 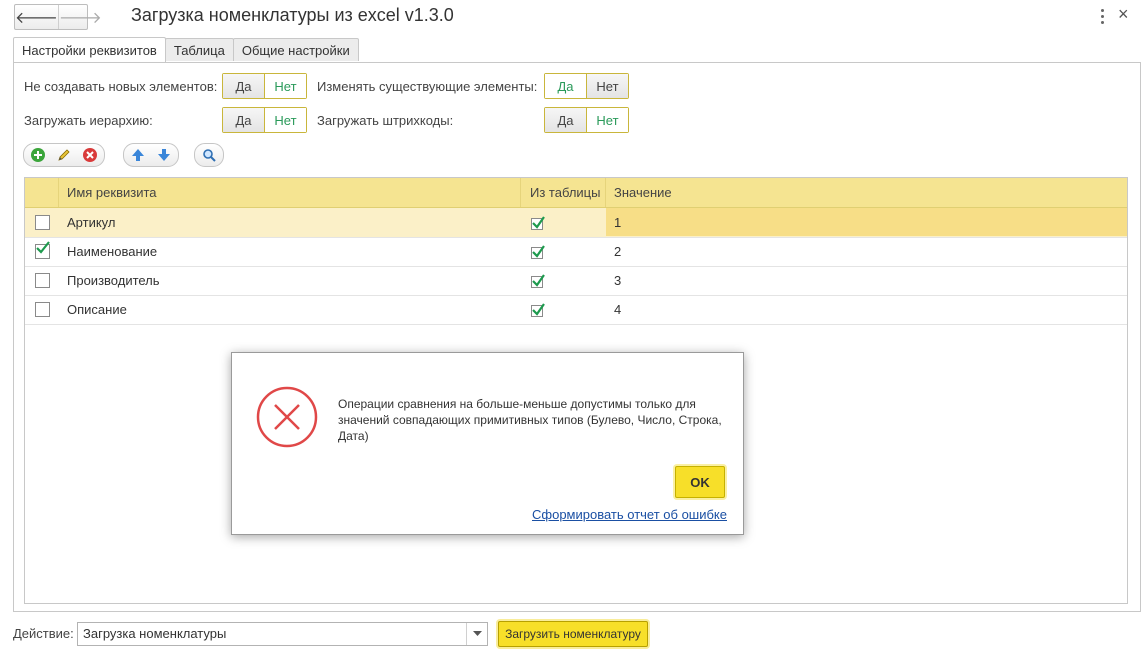 What do you see at coordinates (700, 482) in the screenshot?
I see `ok-button: OK` at bounding box center [700, 482].